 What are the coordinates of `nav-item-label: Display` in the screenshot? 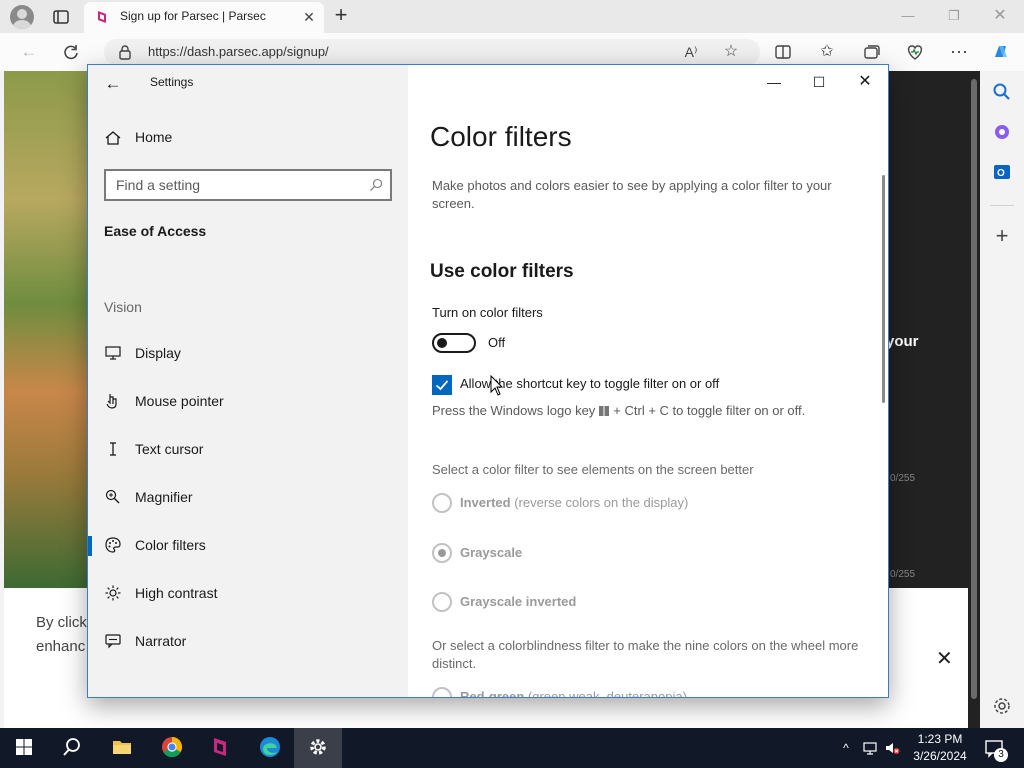 It's located at (158, 353).